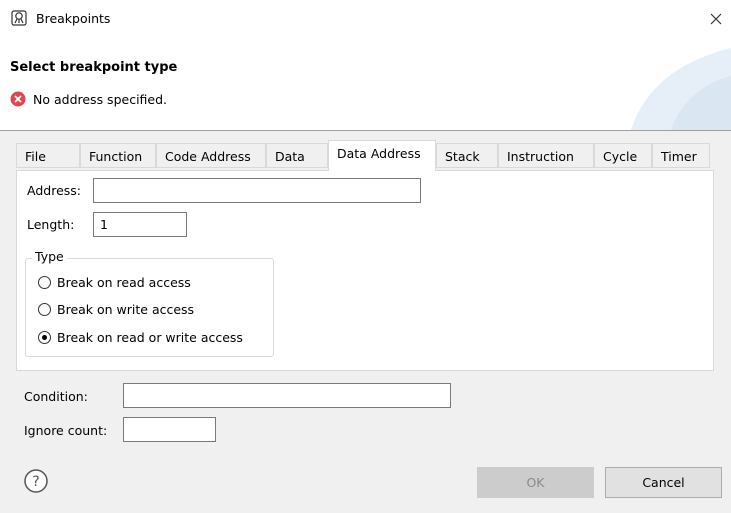 This screenshot has height=513, width=731. Describe the element at coordinates (535, 482) in the screenshot. I see `ok-button: OK` at that location.